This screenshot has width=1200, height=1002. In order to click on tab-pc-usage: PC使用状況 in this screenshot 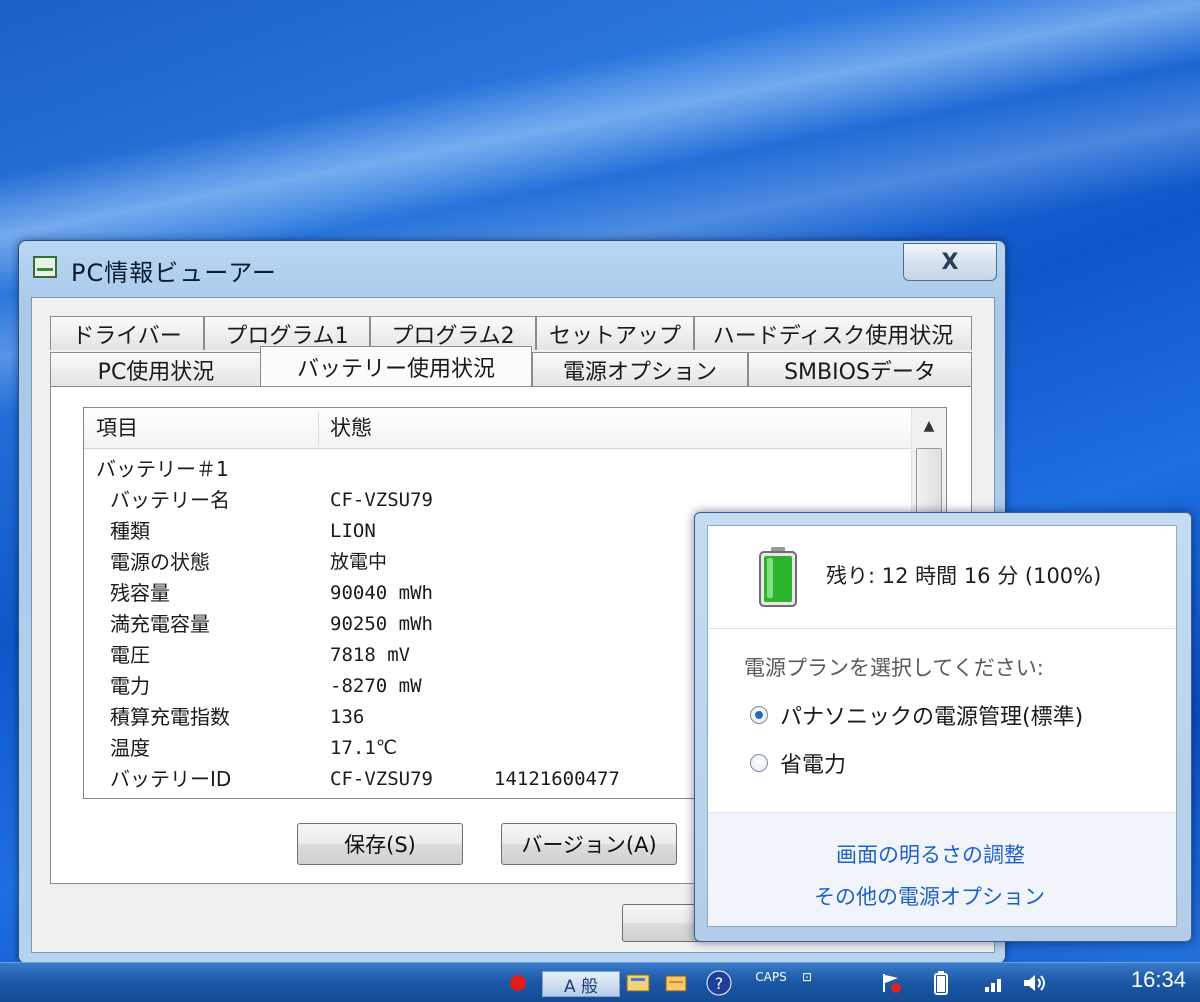, I will do `click(156, 369)`.